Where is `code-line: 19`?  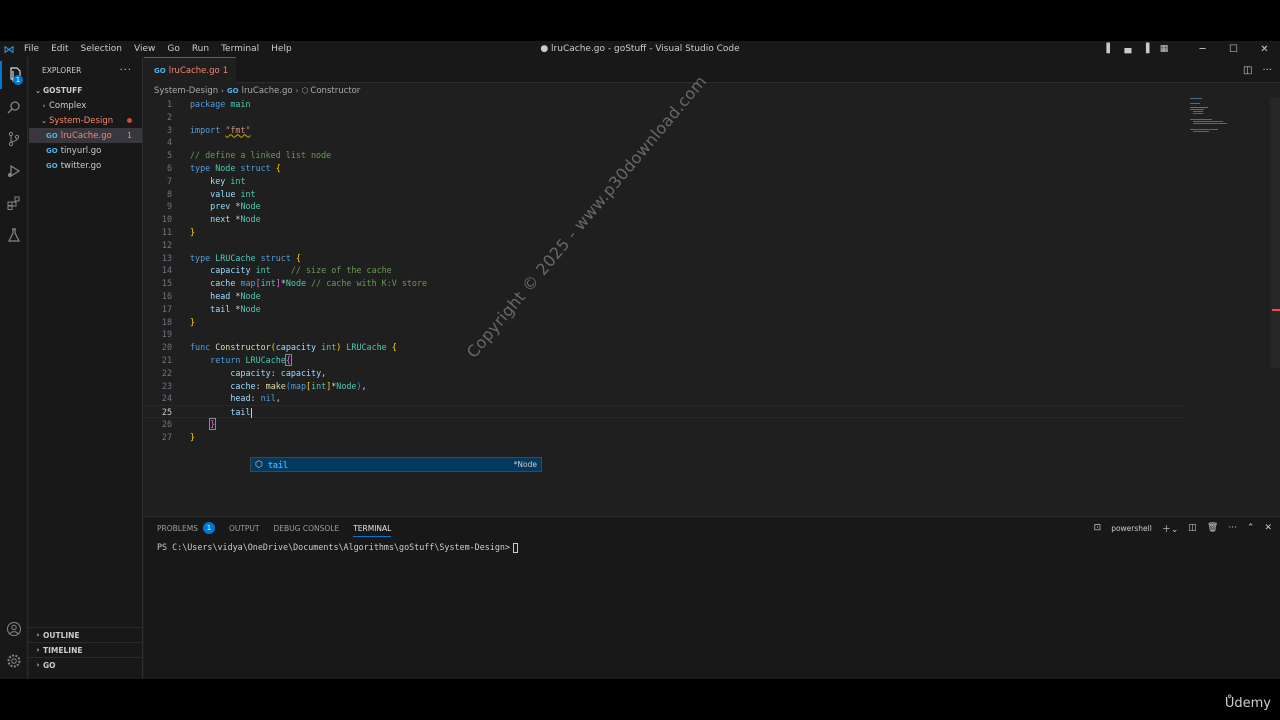
code-line: 19 is located at coordinates (664, 334).